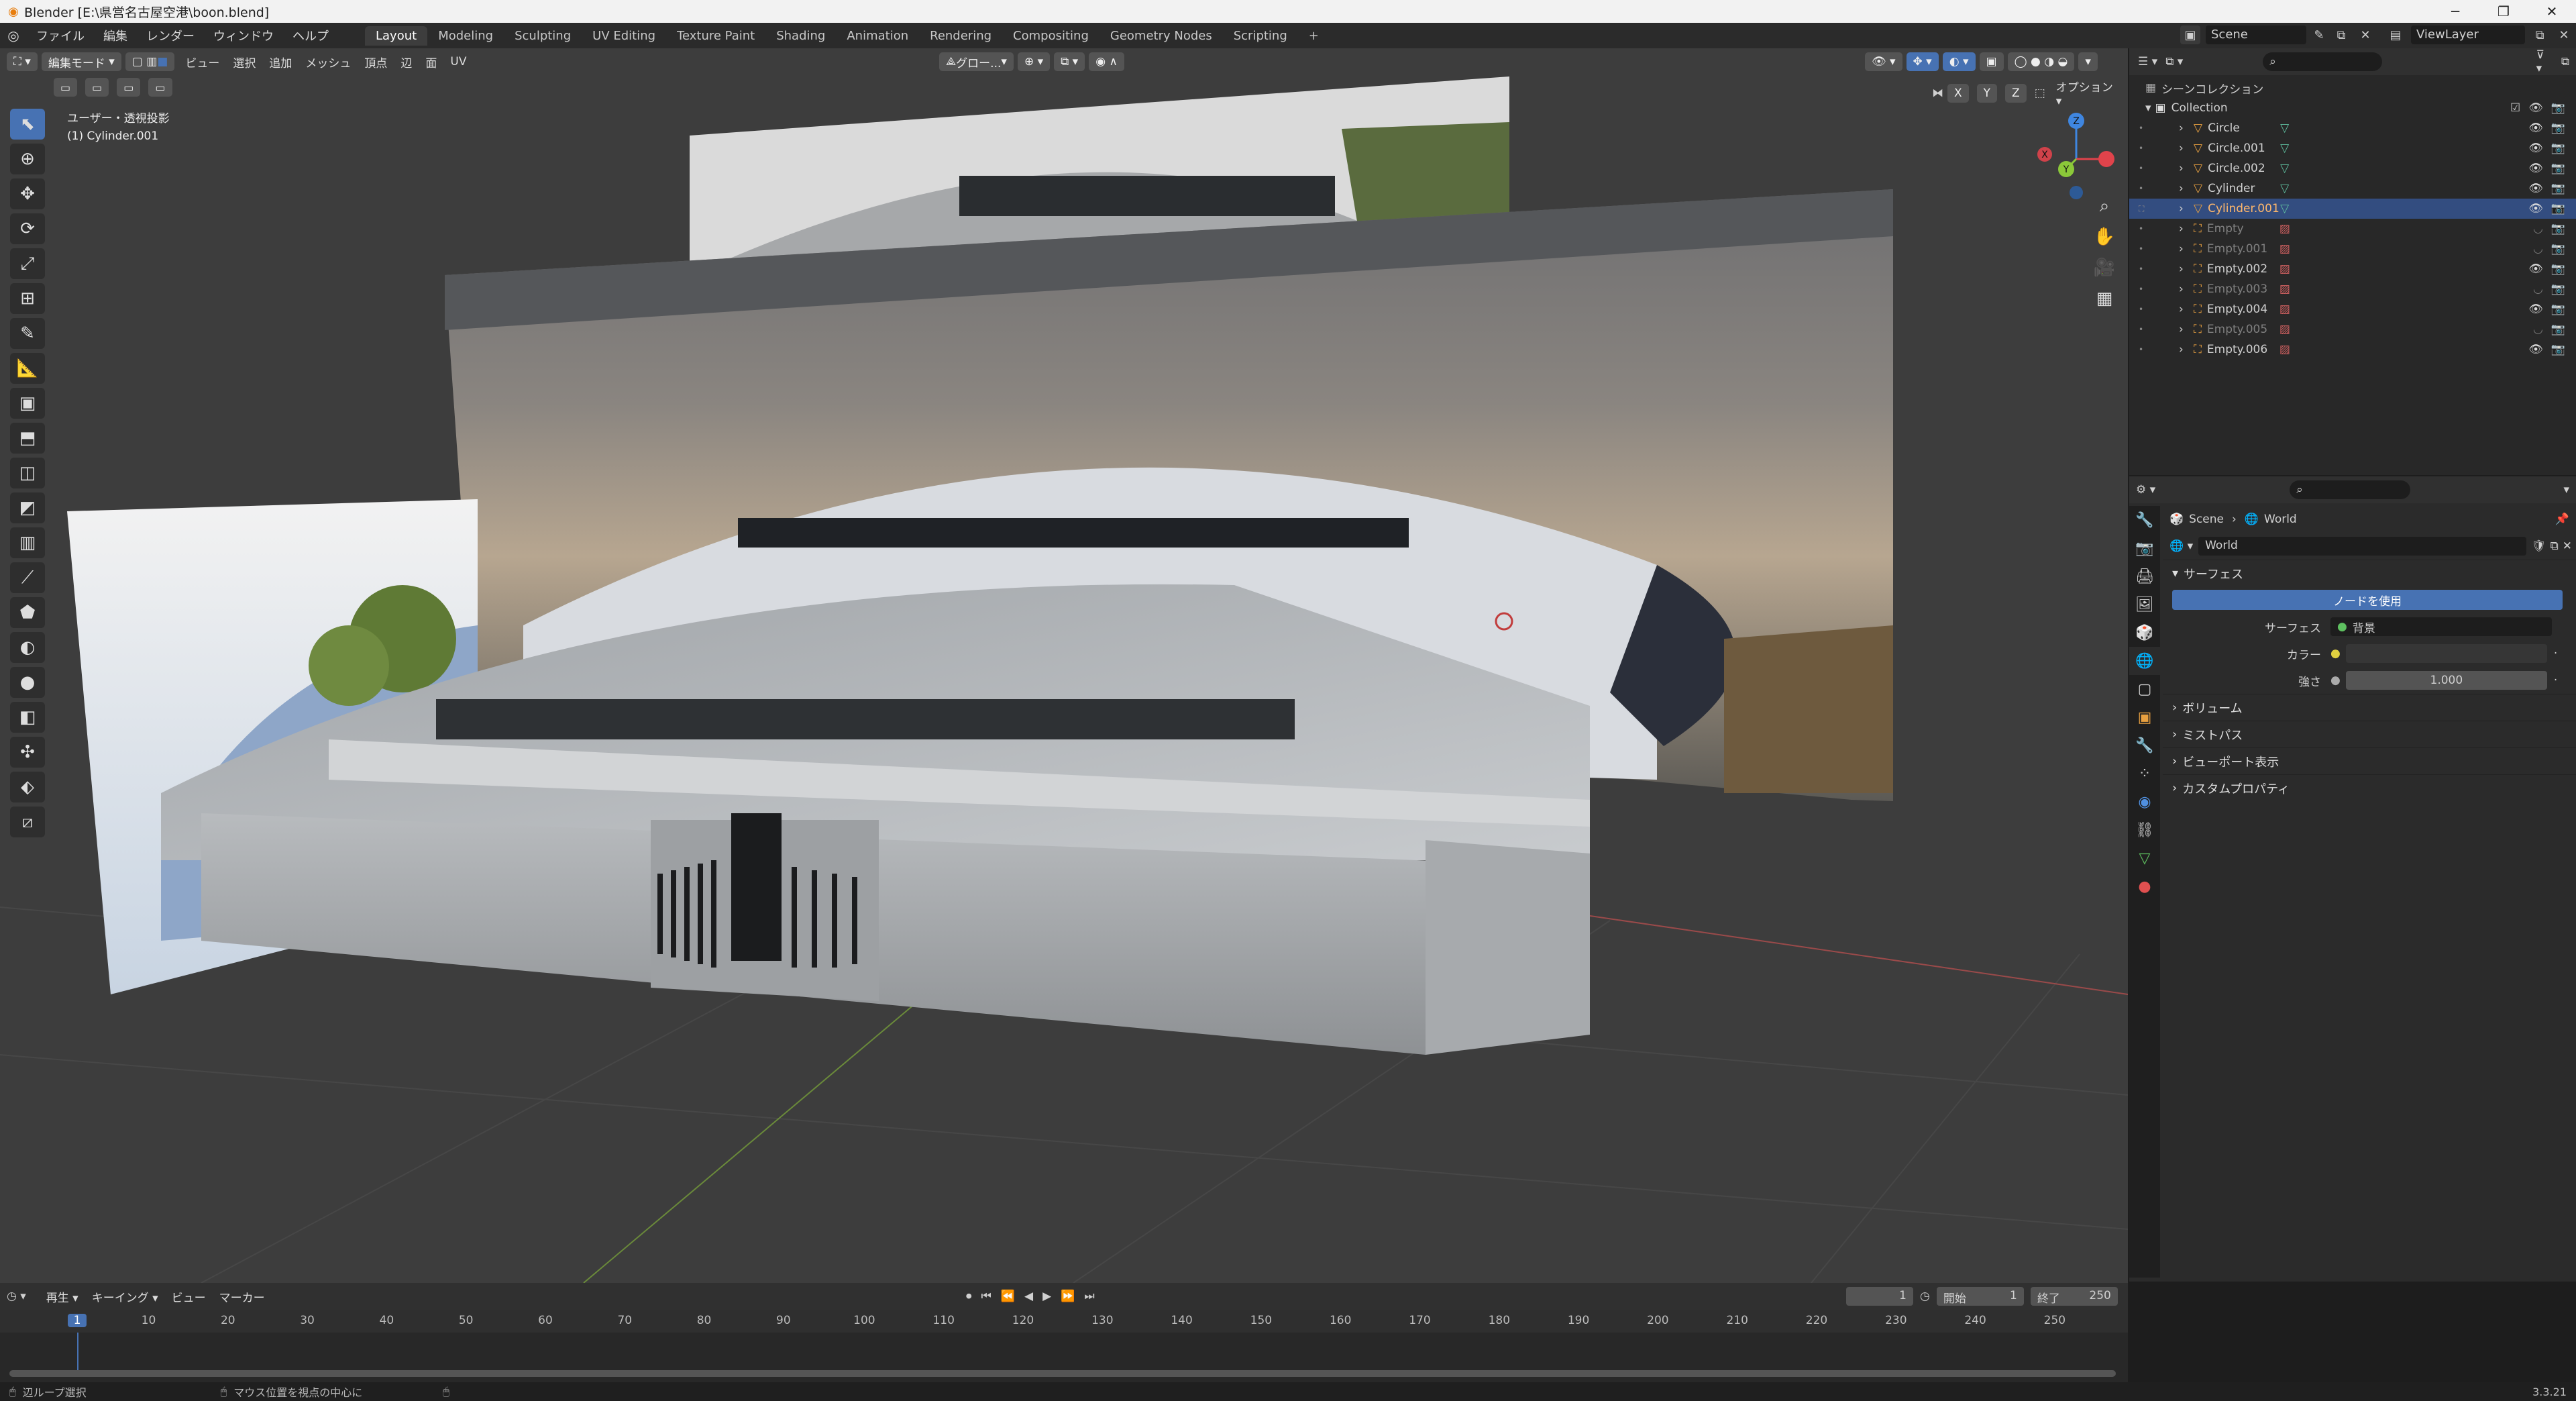  I want to click on transform-tool-icon: ⊞, so click(27, 298).